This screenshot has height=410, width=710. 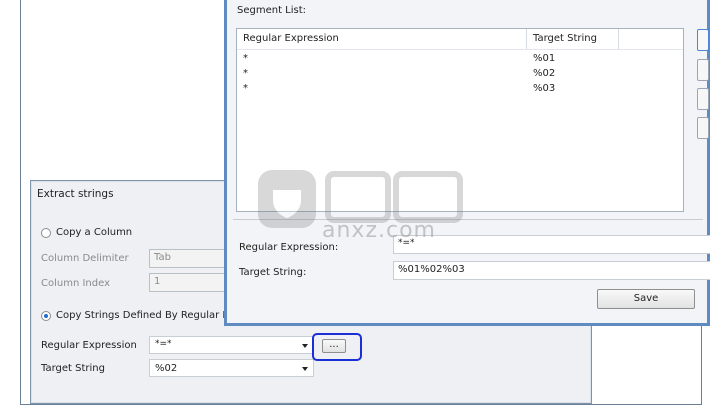 I want to click on table-row: * %02, so click(x=460, y=75).